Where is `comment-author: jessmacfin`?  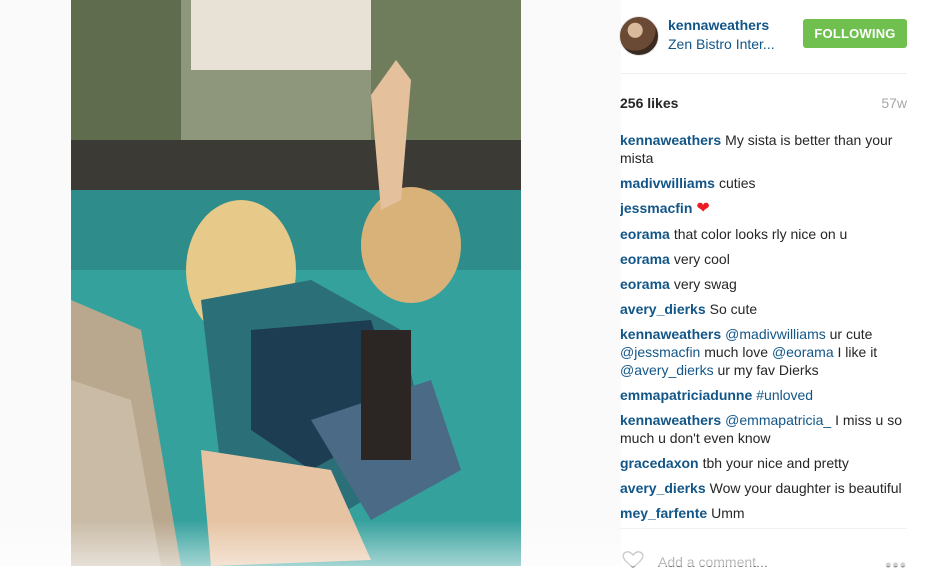 comment-author: jessmacfin is located at coordinates (656, 208).